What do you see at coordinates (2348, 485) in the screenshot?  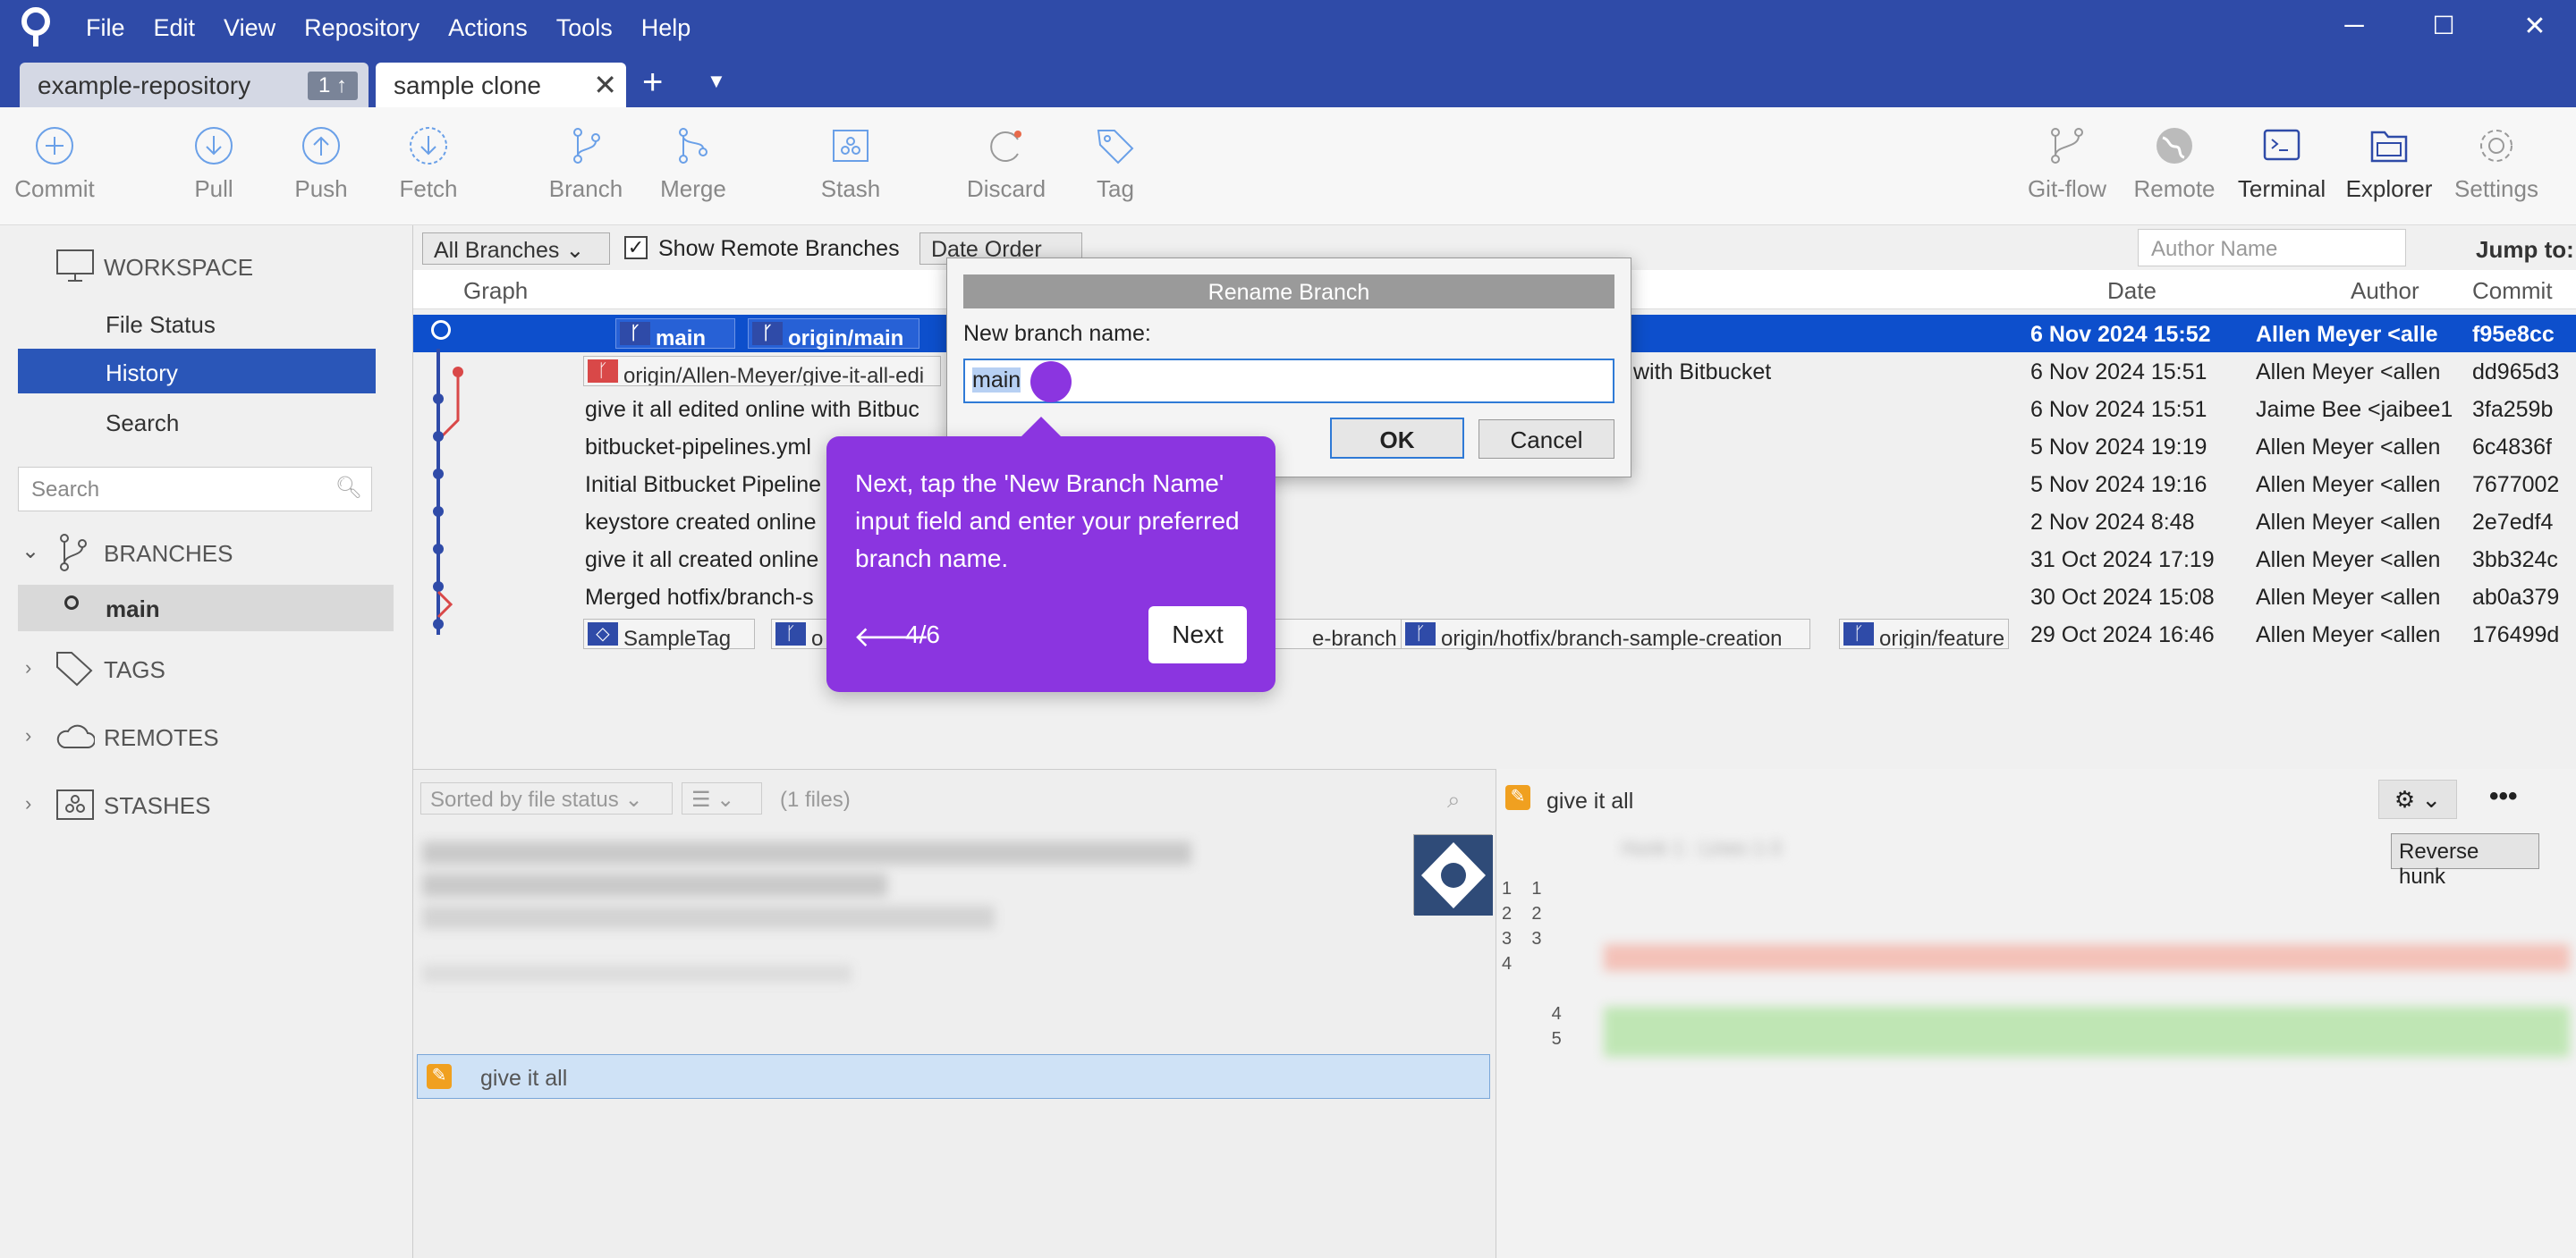 I see `commit-author: Allen Meyer <allen` at bounding box center [2348, 485].